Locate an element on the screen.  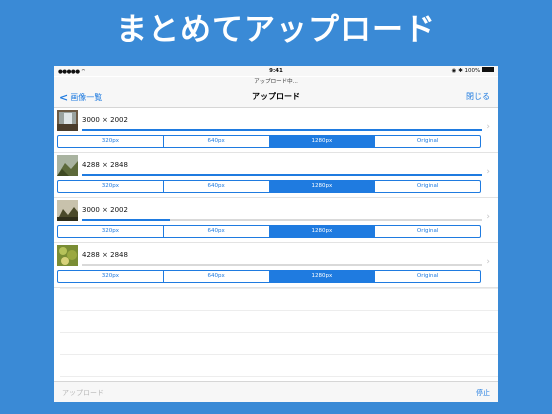
headline: まとめてアップロード is located at coordinates (276, 30).